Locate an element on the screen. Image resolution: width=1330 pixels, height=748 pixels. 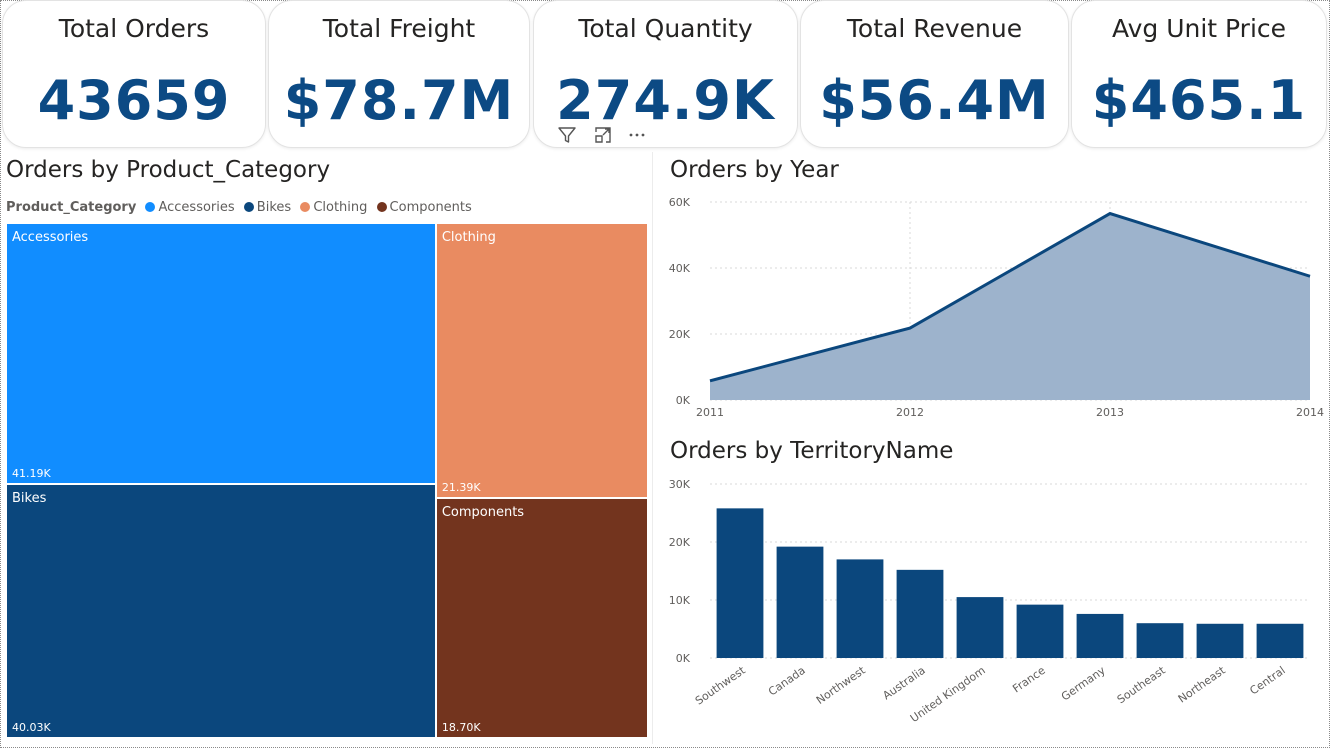
bar-southwest is located at coordinates (740, 583).